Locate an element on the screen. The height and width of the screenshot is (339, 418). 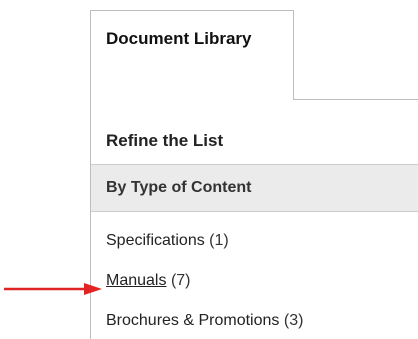
list-item-manuals: Manuals (7) is located at coordinates (256, 292).